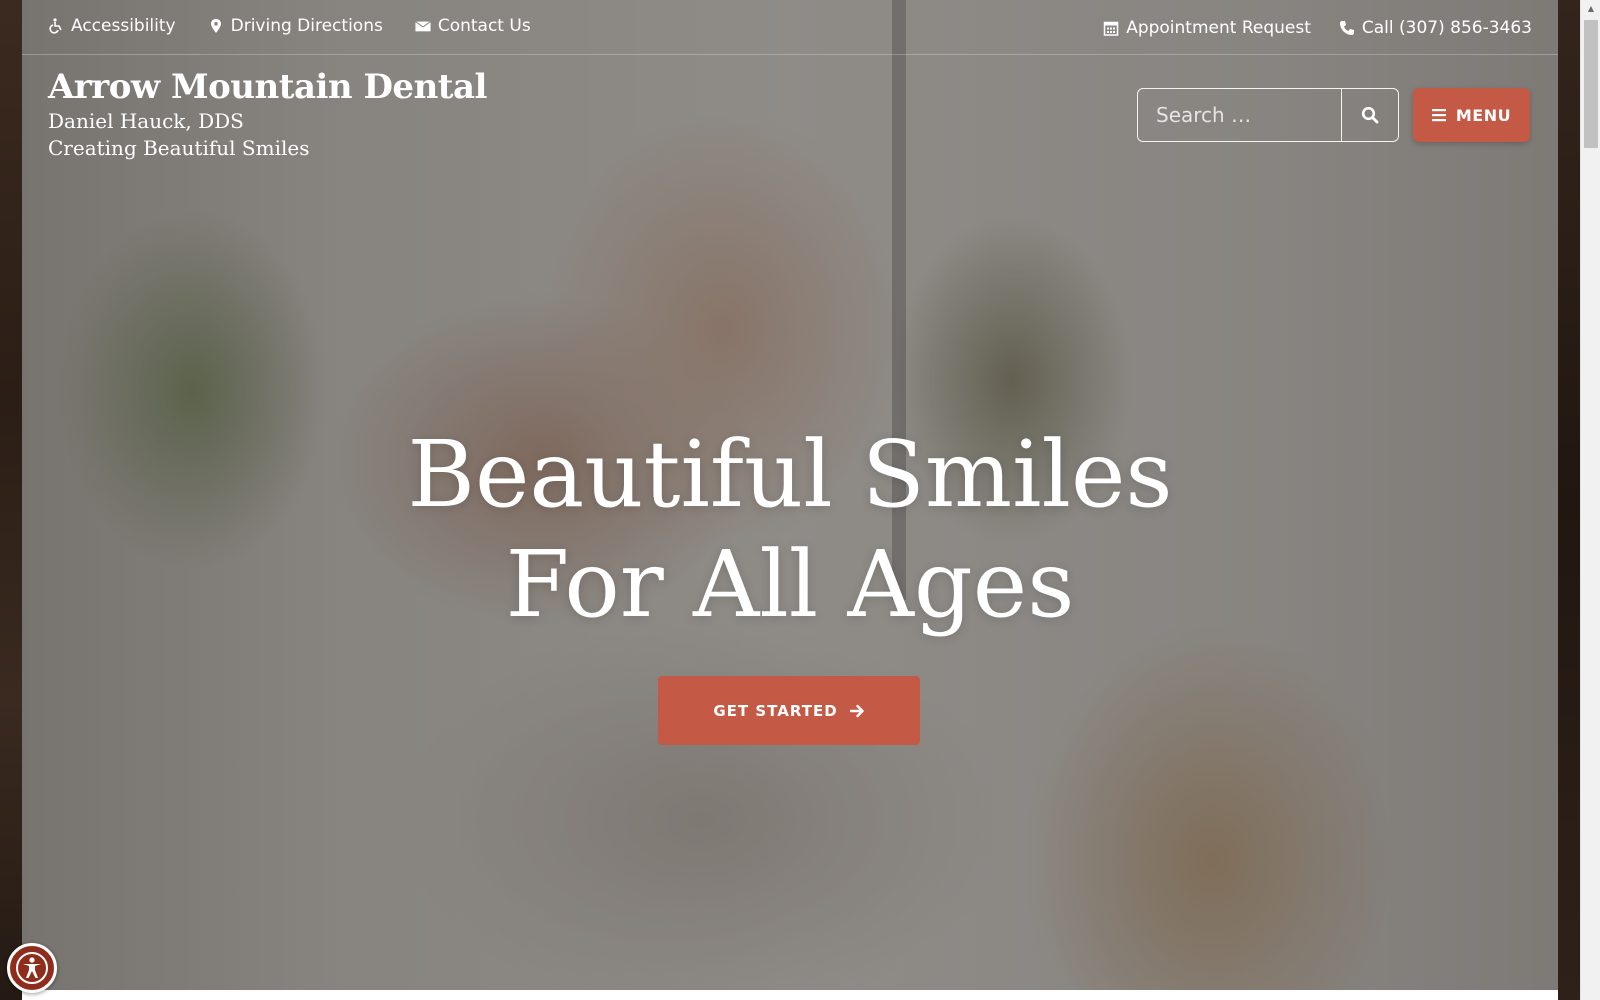 This screenshot has width=1600, height=1000. I want to click on right-wood-border, so click(1569, 500).